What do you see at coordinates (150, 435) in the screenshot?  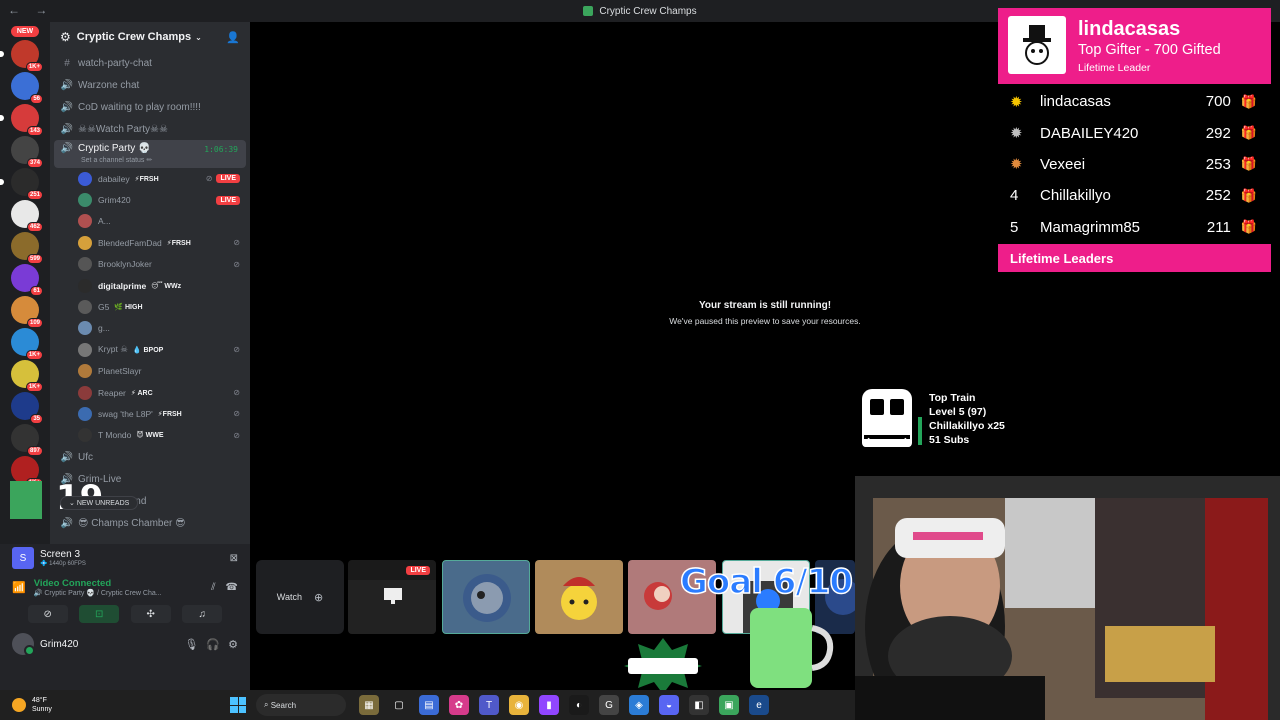 I see `voice-user: T Mondo 😈 WWE ⊘` at bounding box center [150, 435].